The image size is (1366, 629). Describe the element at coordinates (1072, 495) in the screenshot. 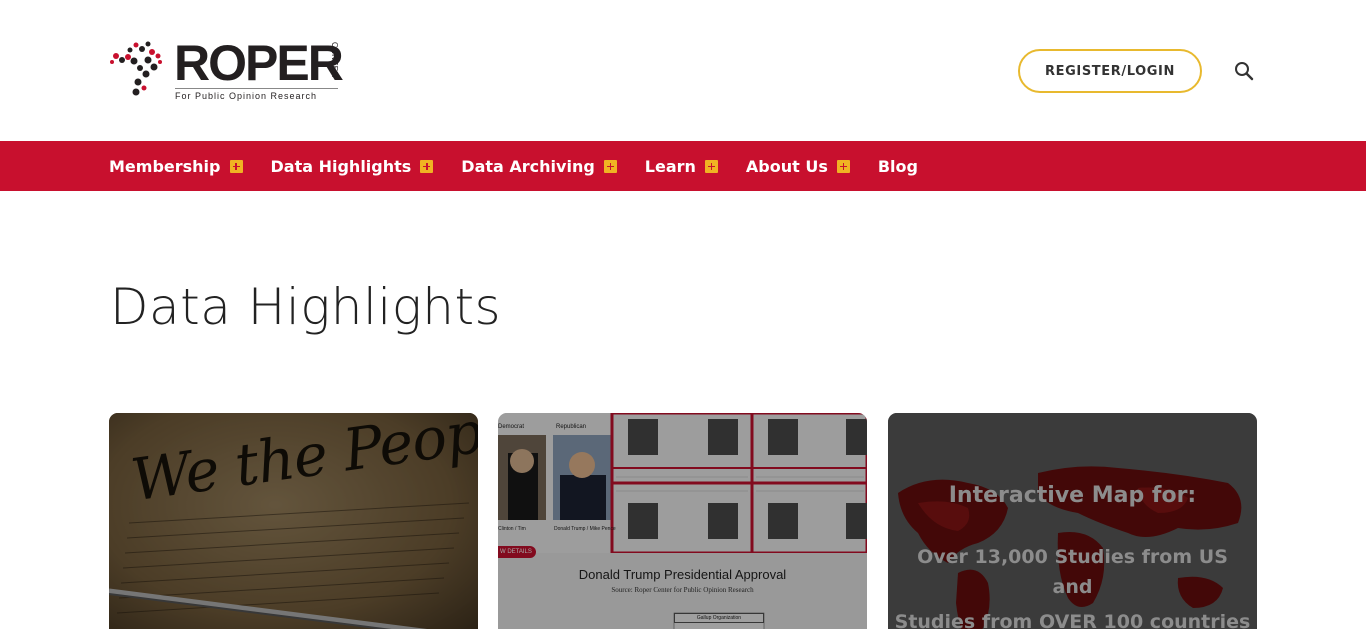

I see `map-card-title: Interactive Map for:` at that location.